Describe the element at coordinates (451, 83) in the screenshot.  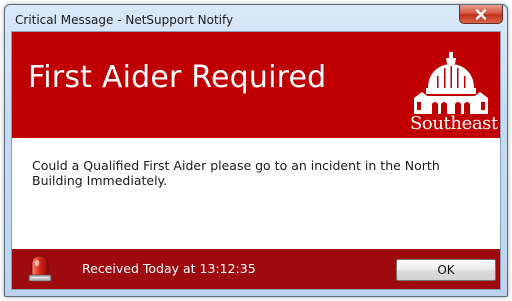
I see `domed-building-logo` at that location.